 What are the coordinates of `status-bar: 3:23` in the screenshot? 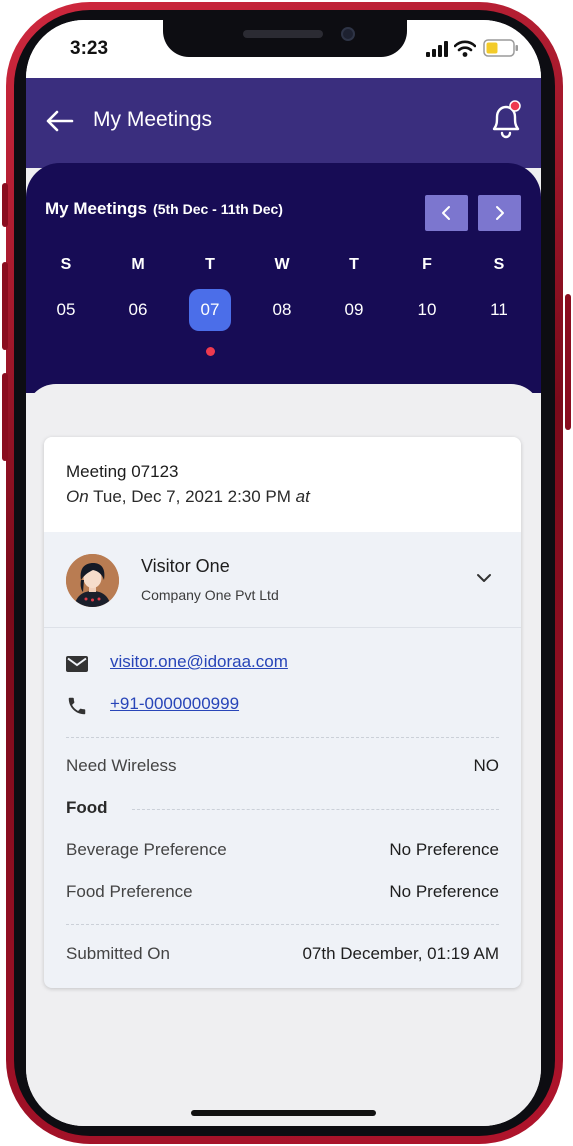 It's located at (283, 49).